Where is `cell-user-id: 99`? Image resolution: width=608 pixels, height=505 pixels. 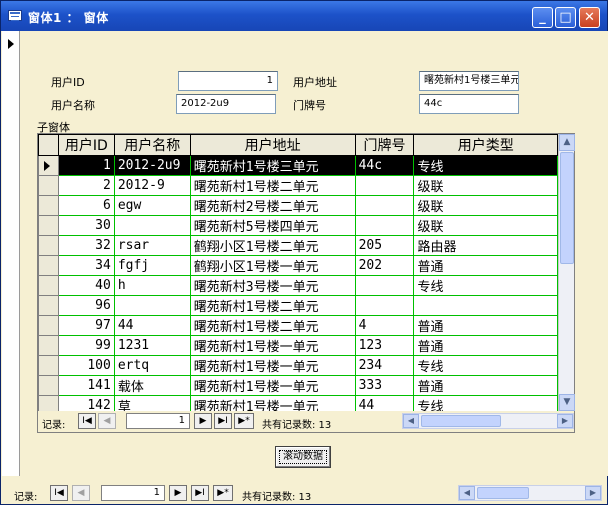 cell-user-id: 99 is located at coordinates (86, 345).